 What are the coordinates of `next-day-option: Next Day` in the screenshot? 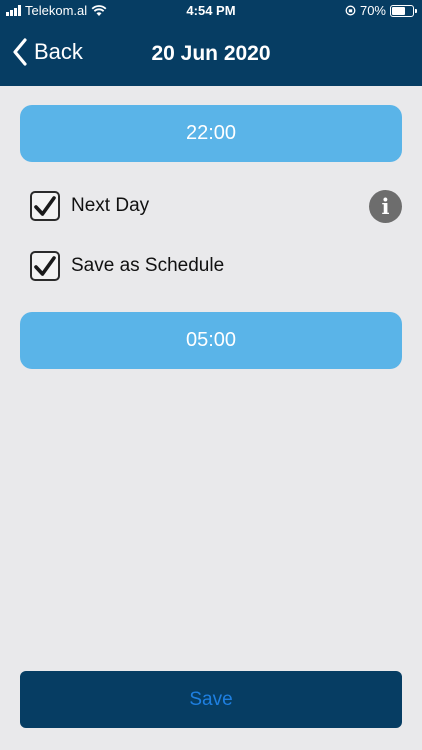 It's located at (89, 206).